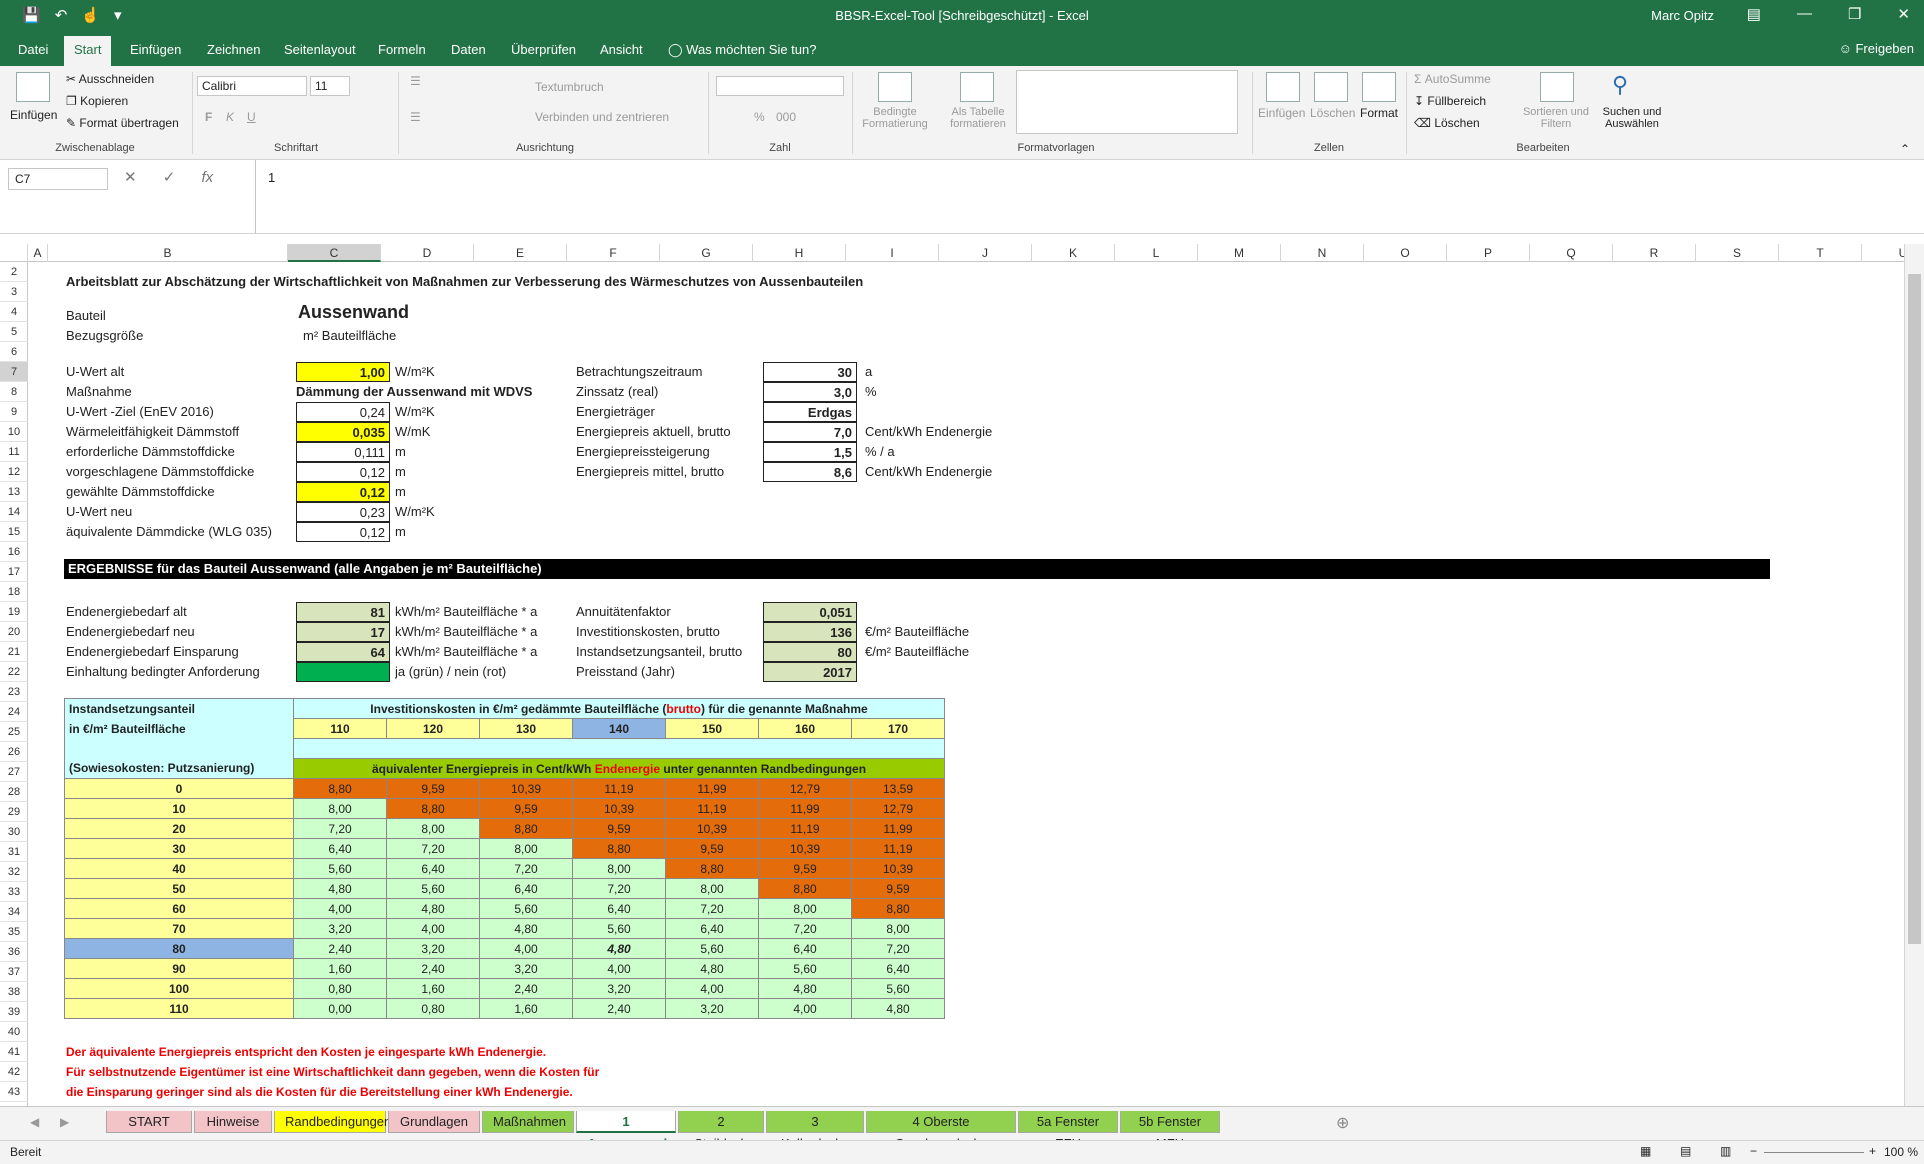  Describe the element at coordinates (14, 253) in the screenshot. I see `select-all-corner` at that location.